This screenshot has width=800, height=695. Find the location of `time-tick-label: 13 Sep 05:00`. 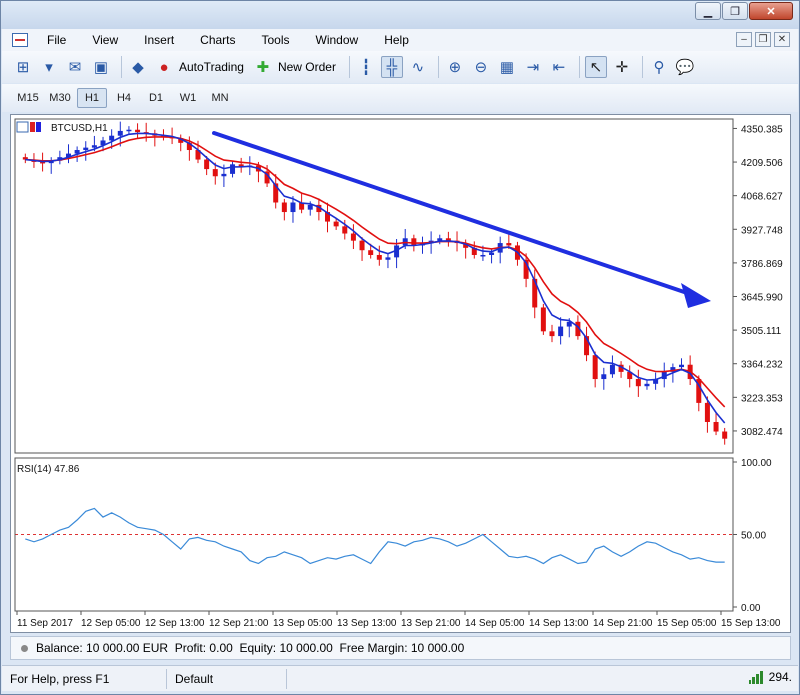

time-tick-label: 13 Sep 05:00 is located at coordinates (303, 623).